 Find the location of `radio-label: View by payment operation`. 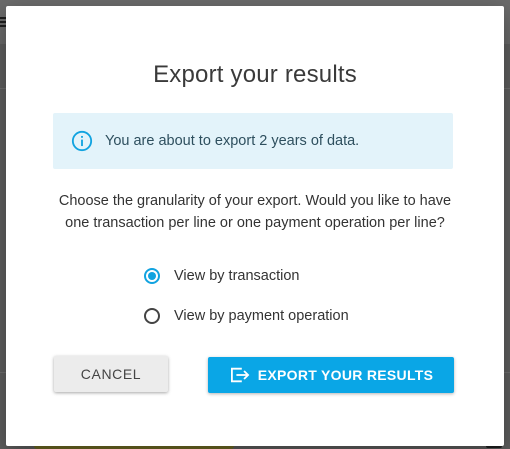

radio-label: View by payment operation is located at coordinates (261, 316).